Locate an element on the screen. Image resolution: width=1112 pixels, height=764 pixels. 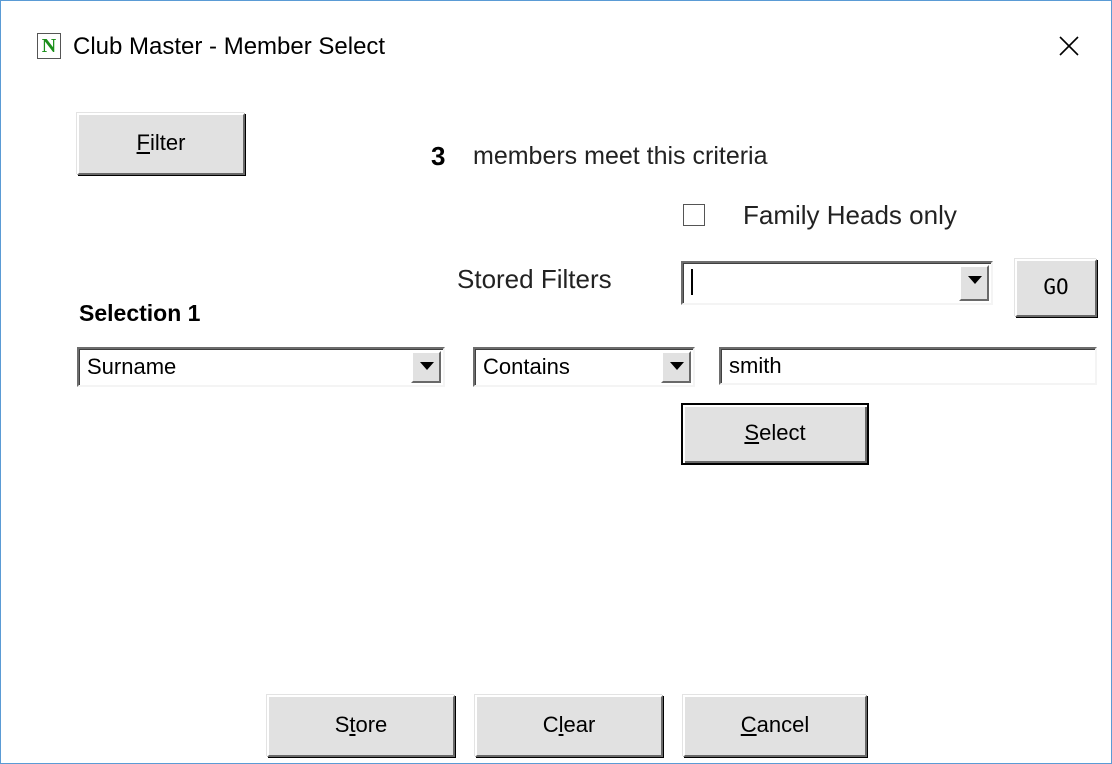
go-button-label: GO is located at coordinates (1056, 287).